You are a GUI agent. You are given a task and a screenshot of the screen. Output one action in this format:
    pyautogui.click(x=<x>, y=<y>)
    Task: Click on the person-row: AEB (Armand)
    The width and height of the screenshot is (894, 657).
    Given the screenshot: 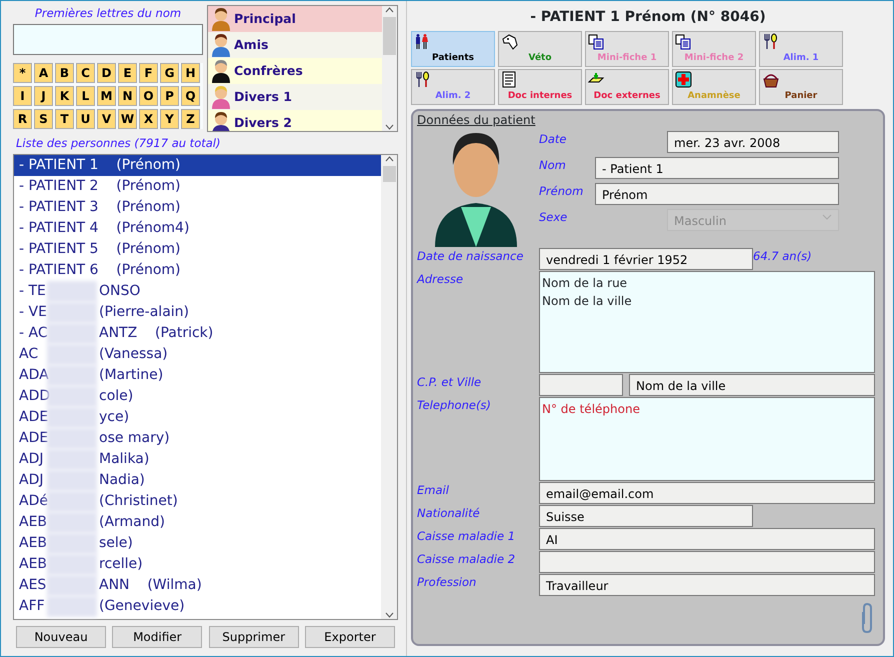 What is the action you would take?
    pyautogui.click(x=197, y=523)
    